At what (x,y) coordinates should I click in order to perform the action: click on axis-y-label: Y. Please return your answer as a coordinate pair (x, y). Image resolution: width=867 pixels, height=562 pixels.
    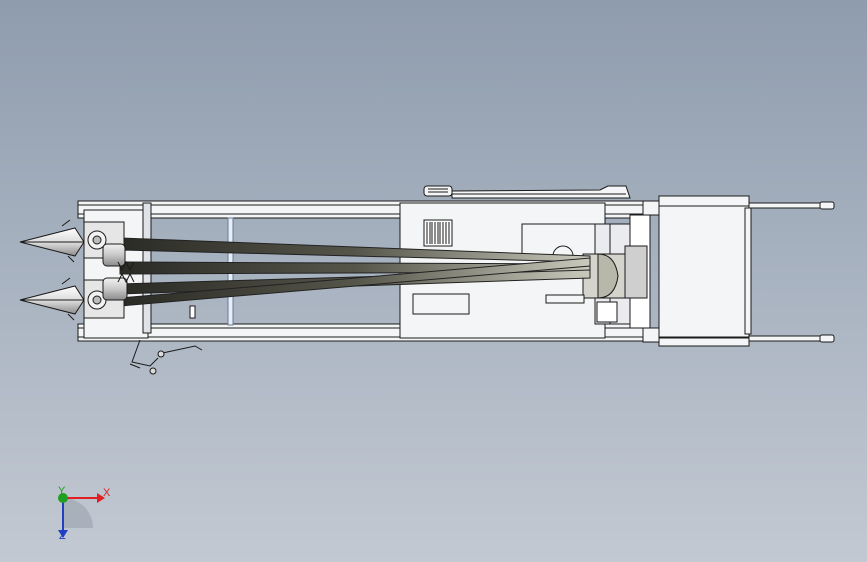
    Looking at the image, I should click on (62, 491).